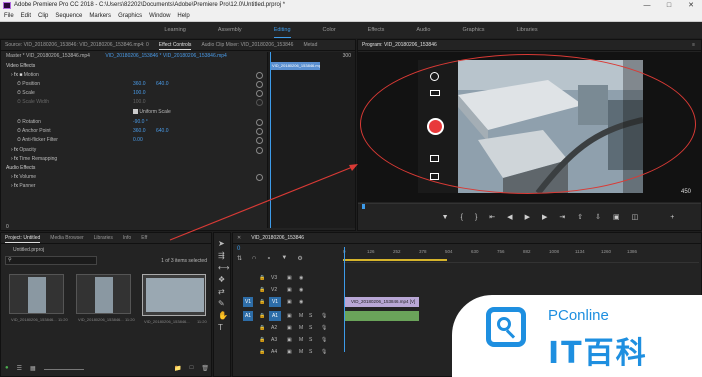  What do you see at coordinates (9, 16) in the screenshot?
I see `menu-file: File` at bounding box center [9, 16].